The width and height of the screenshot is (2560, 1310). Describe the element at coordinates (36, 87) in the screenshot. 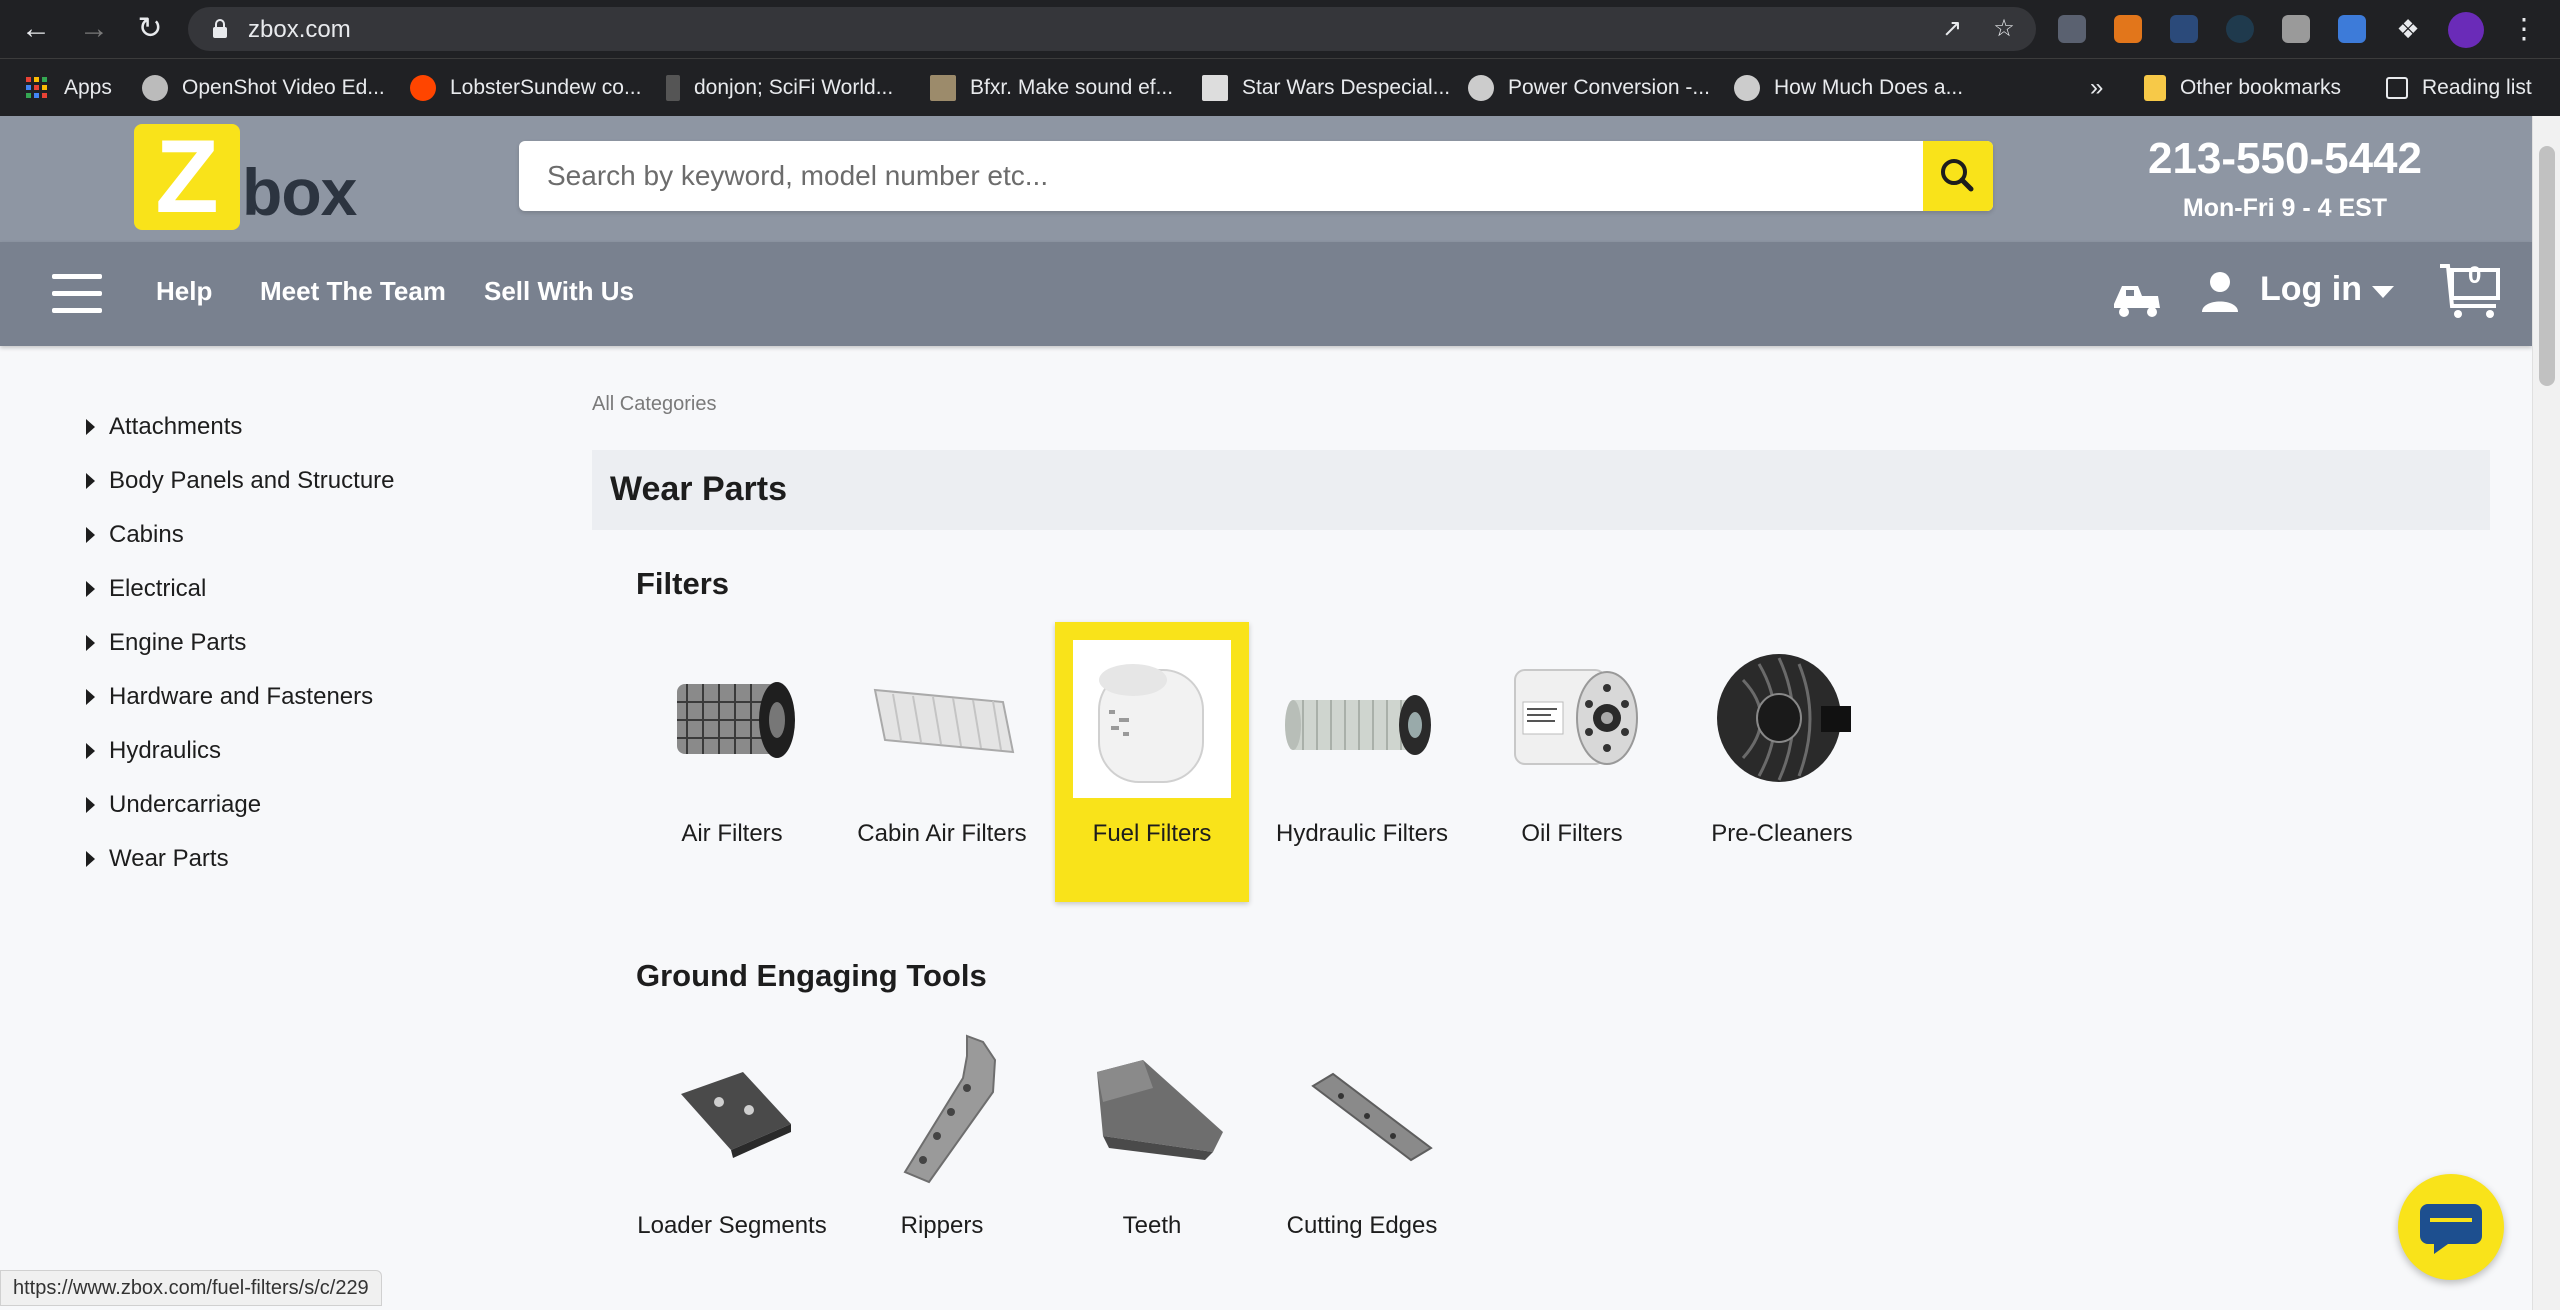

I see `apps-grid-icon` at that location.